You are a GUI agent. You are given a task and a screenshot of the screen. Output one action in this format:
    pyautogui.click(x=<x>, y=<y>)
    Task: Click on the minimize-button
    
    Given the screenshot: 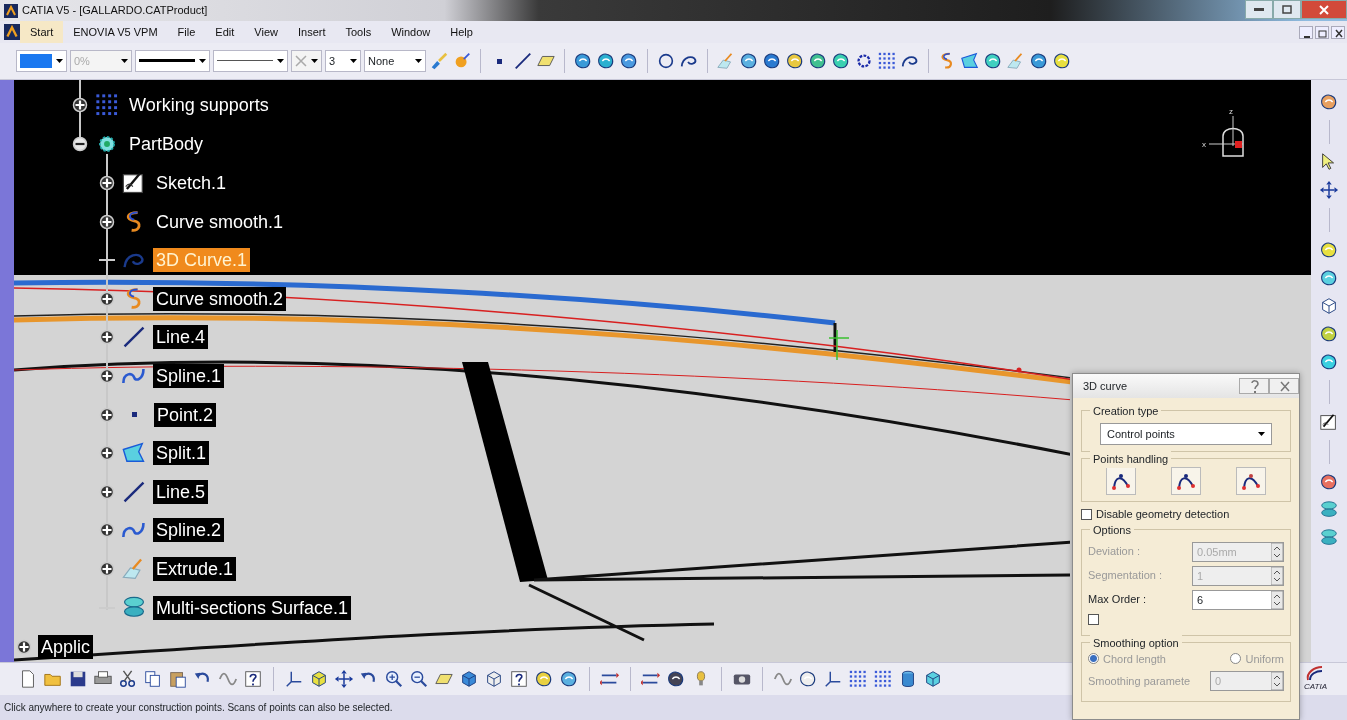 What is the action you would take?
    pyautogui.click(x=1259, y=9)
    